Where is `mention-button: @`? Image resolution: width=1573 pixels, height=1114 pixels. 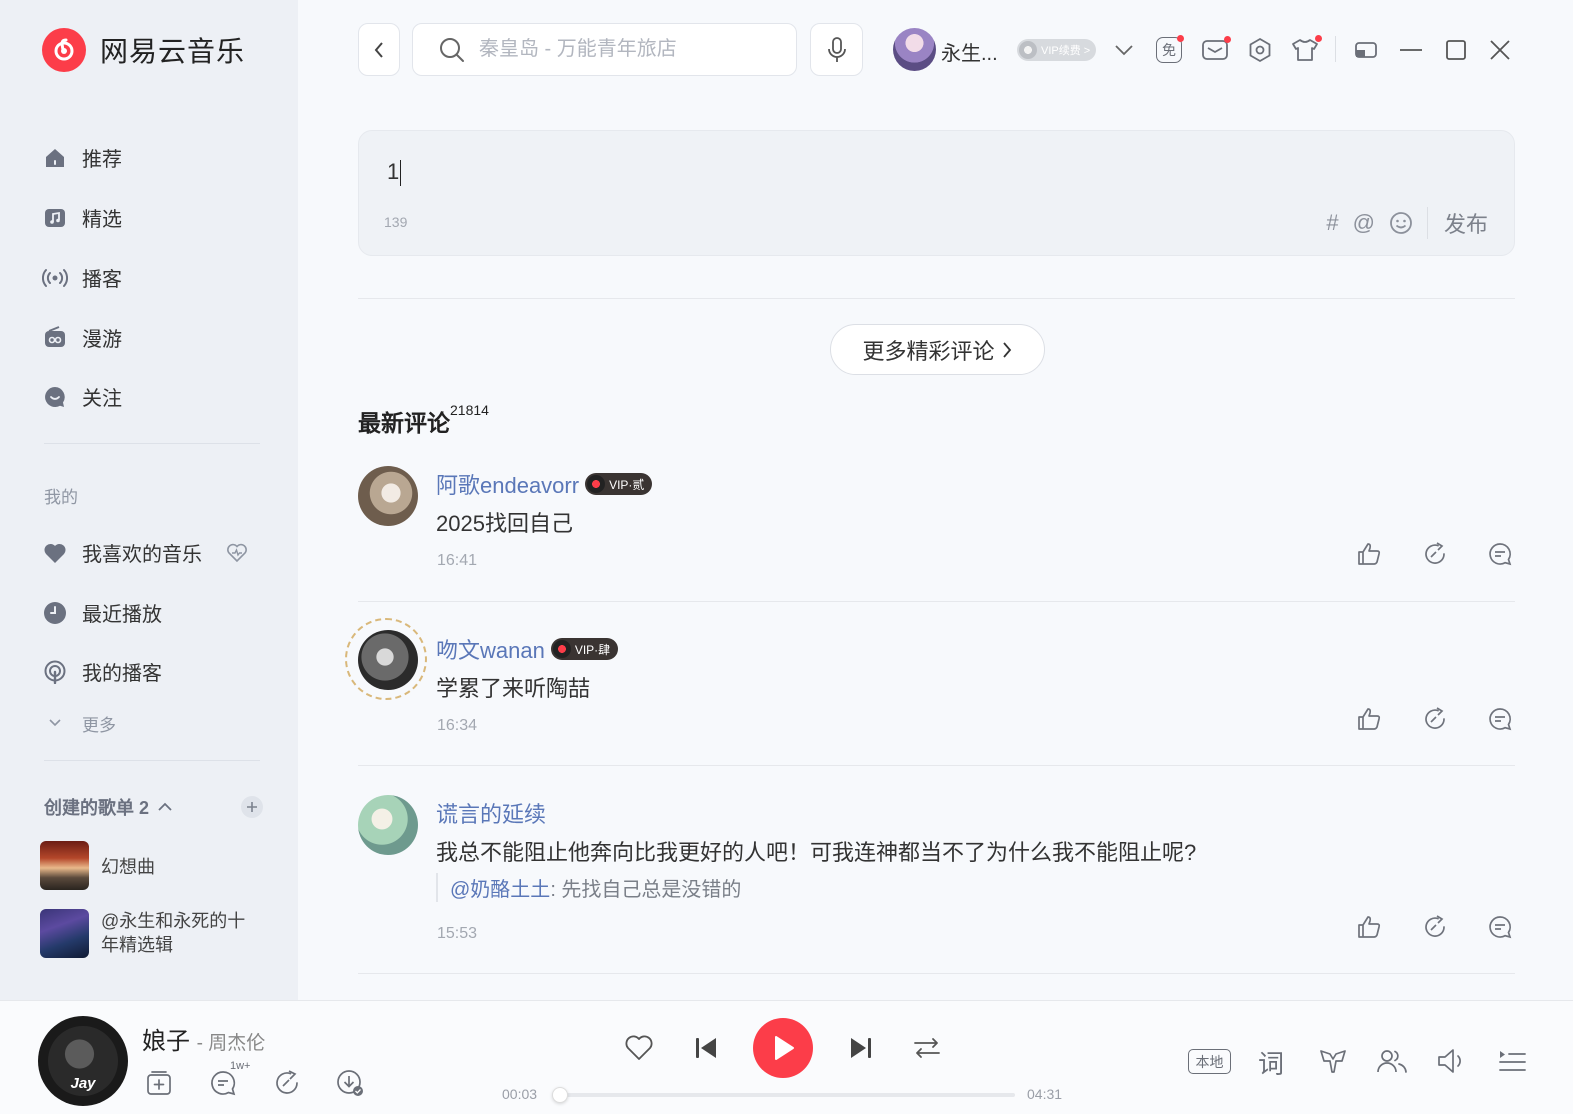
mention-button: @ is located at coordinates (1364, 223).